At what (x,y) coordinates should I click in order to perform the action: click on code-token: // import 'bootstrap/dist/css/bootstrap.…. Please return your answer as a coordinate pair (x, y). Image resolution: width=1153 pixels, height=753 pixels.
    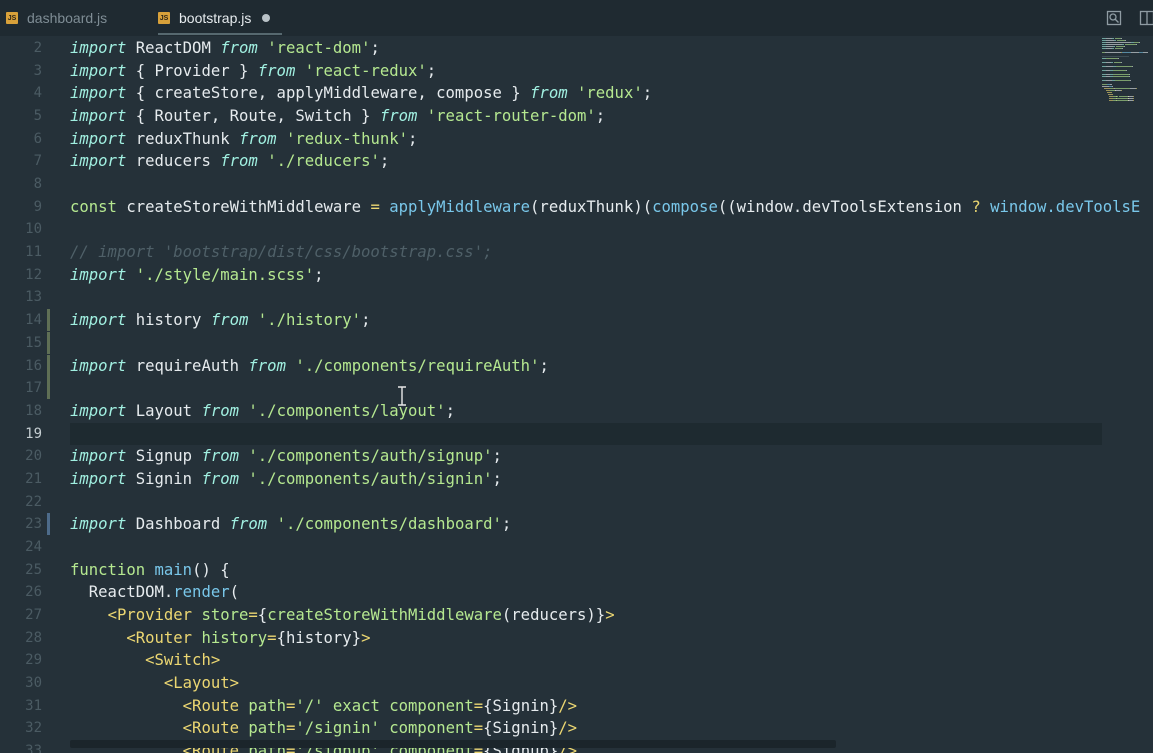
    Looking at the image, I should click on (281, 252).